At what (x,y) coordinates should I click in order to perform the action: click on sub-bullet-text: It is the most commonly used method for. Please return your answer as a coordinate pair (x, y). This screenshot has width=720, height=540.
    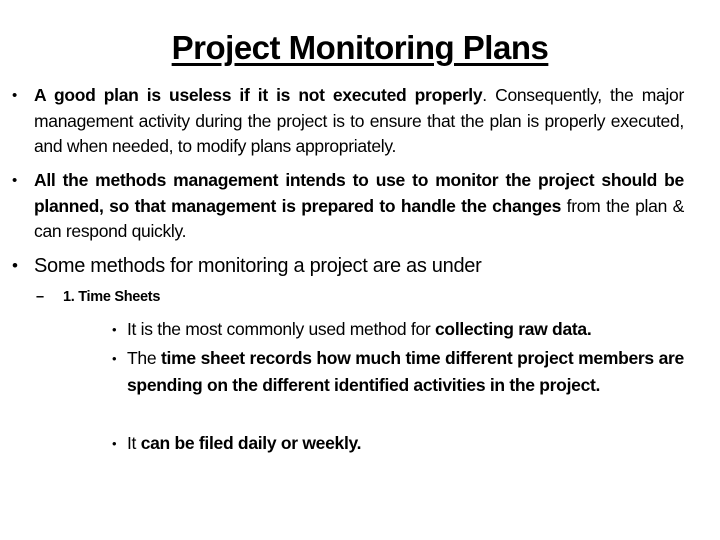
    Looking at the image, I should click on (281, 329).